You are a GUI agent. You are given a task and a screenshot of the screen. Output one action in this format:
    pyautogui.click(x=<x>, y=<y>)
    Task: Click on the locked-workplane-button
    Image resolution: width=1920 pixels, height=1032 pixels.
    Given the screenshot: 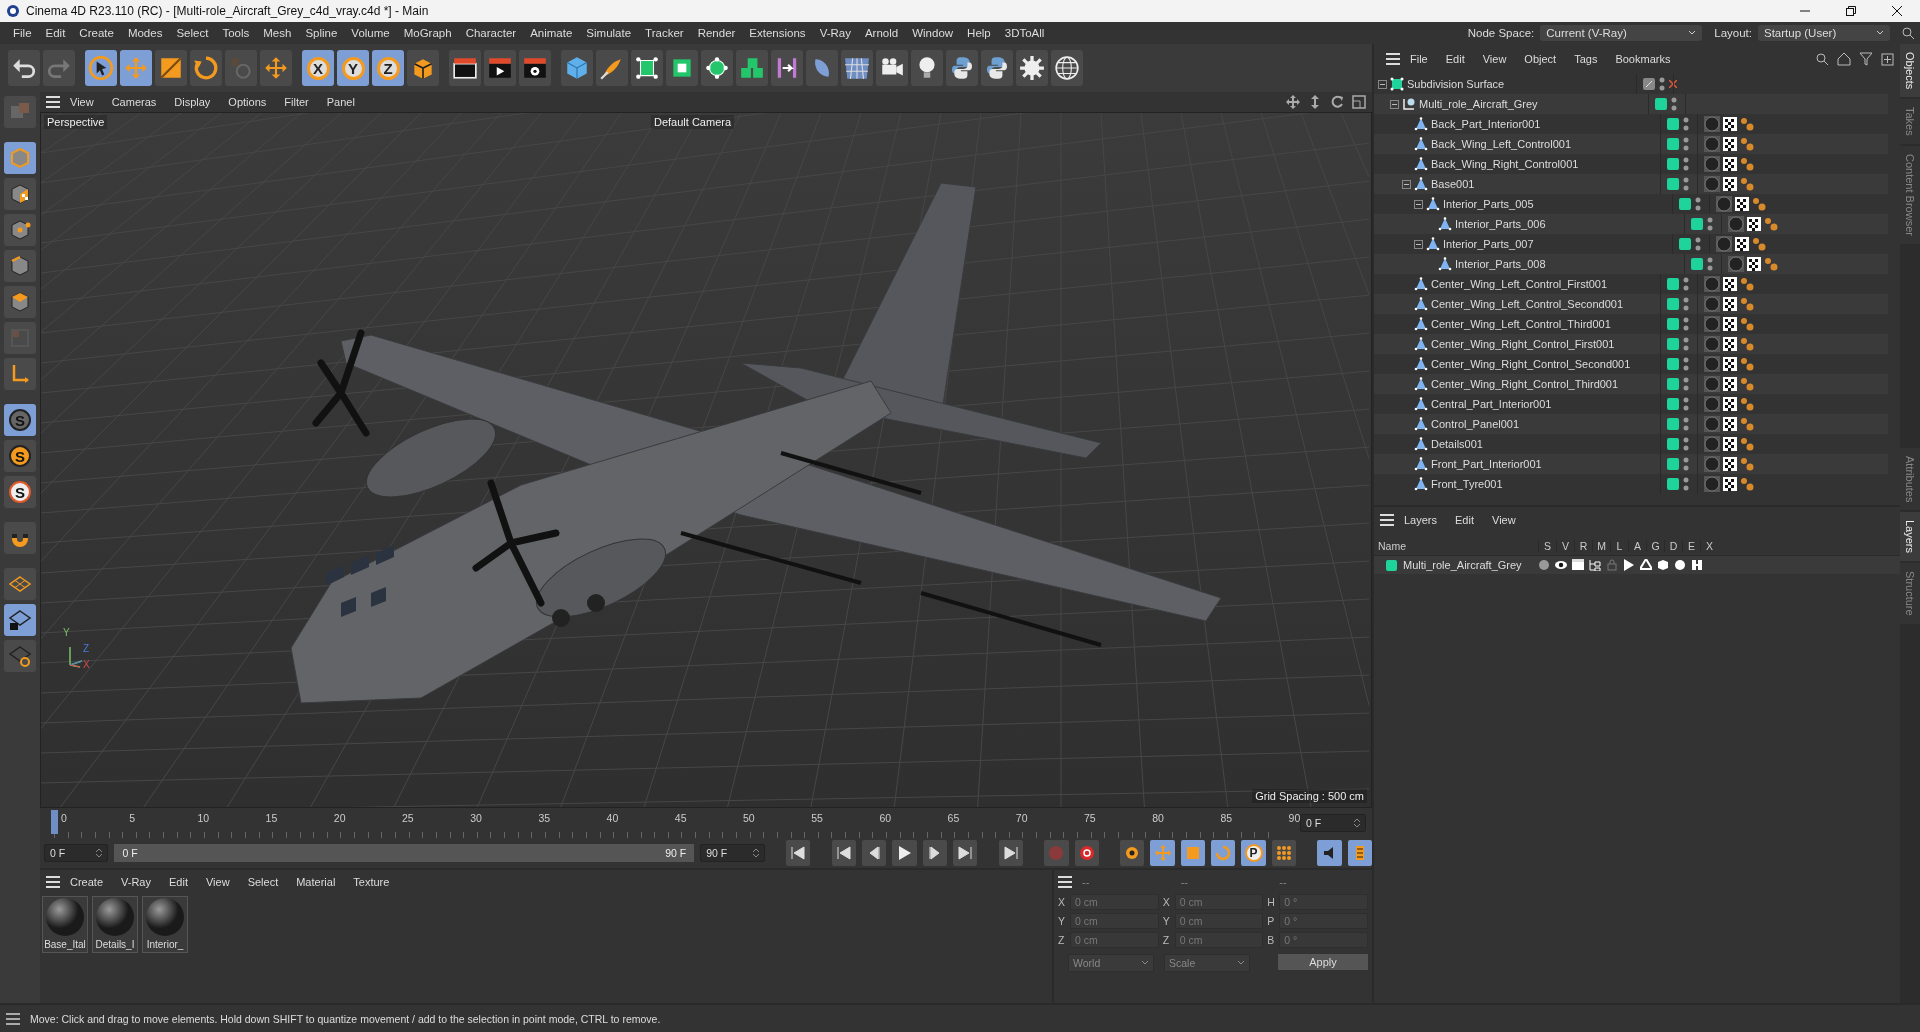 What is the action you would take?
    pyautogui.click(x=20, y=620)
    